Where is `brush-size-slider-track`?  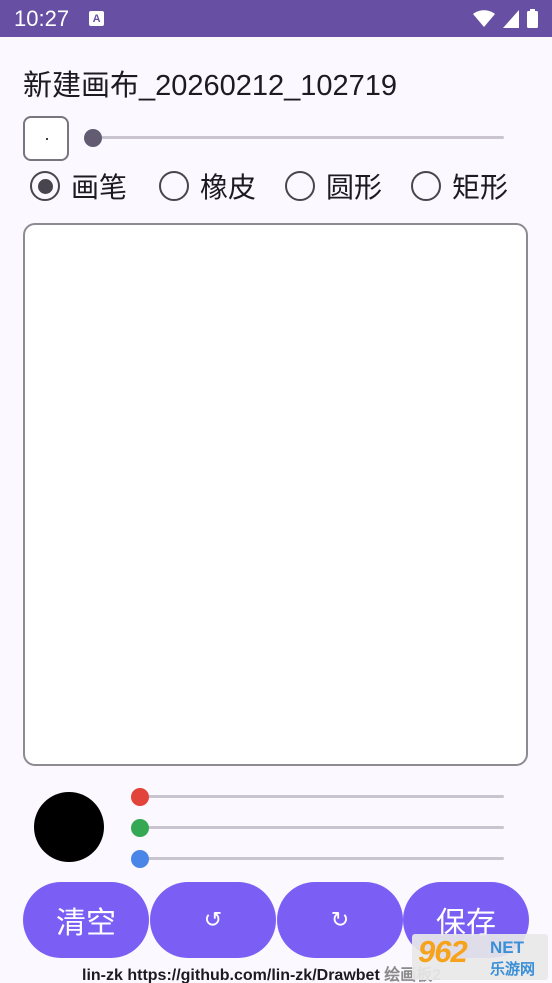 brush-size-slider-track is located at coordinates (299, 137).